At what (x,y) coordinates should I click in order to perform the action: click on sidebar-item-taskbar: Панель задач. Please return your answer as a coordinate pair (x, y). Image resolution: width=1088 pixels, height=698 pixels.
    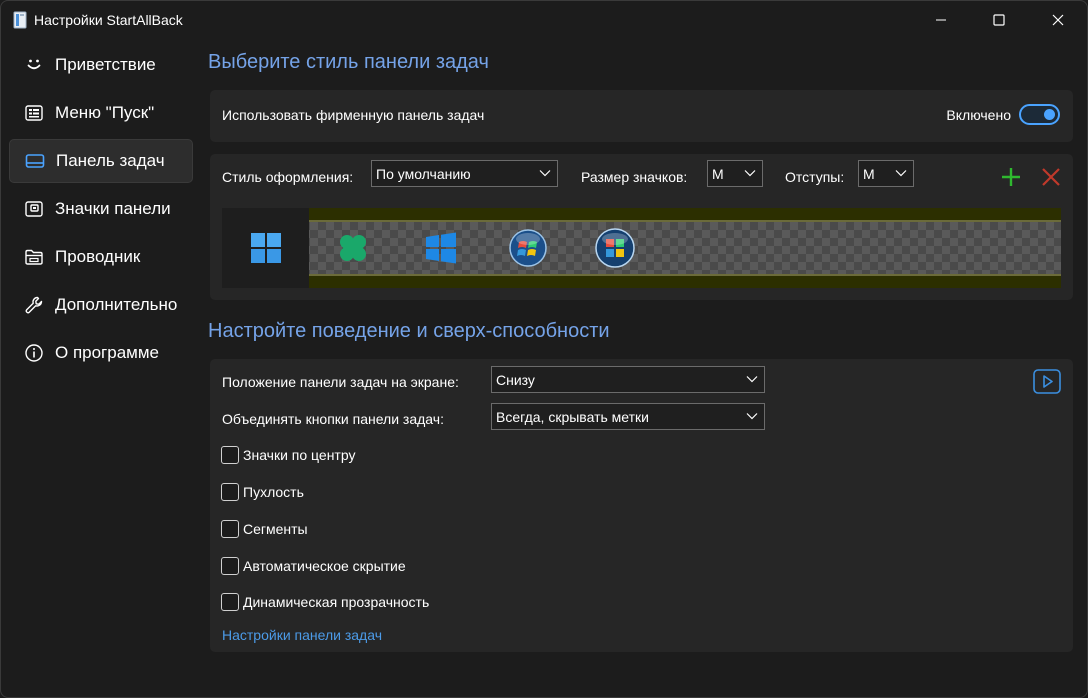
    Looking at the image, I should click on (101, 161).